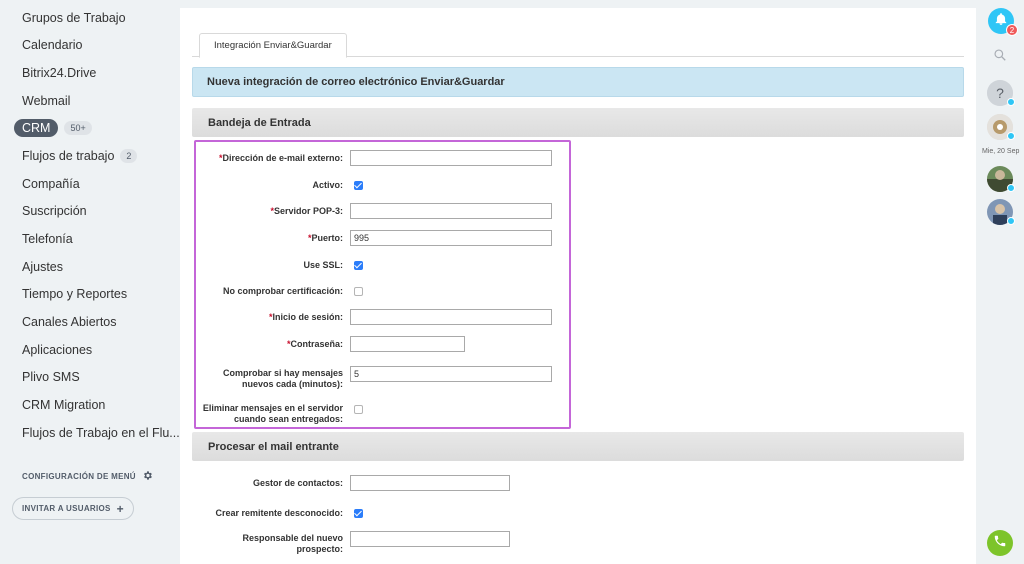 The image size is (1024, 564). What do you see at coordinates (407, 344) in the screenshot?
I see `password-field` at bounding box center [407, 344].